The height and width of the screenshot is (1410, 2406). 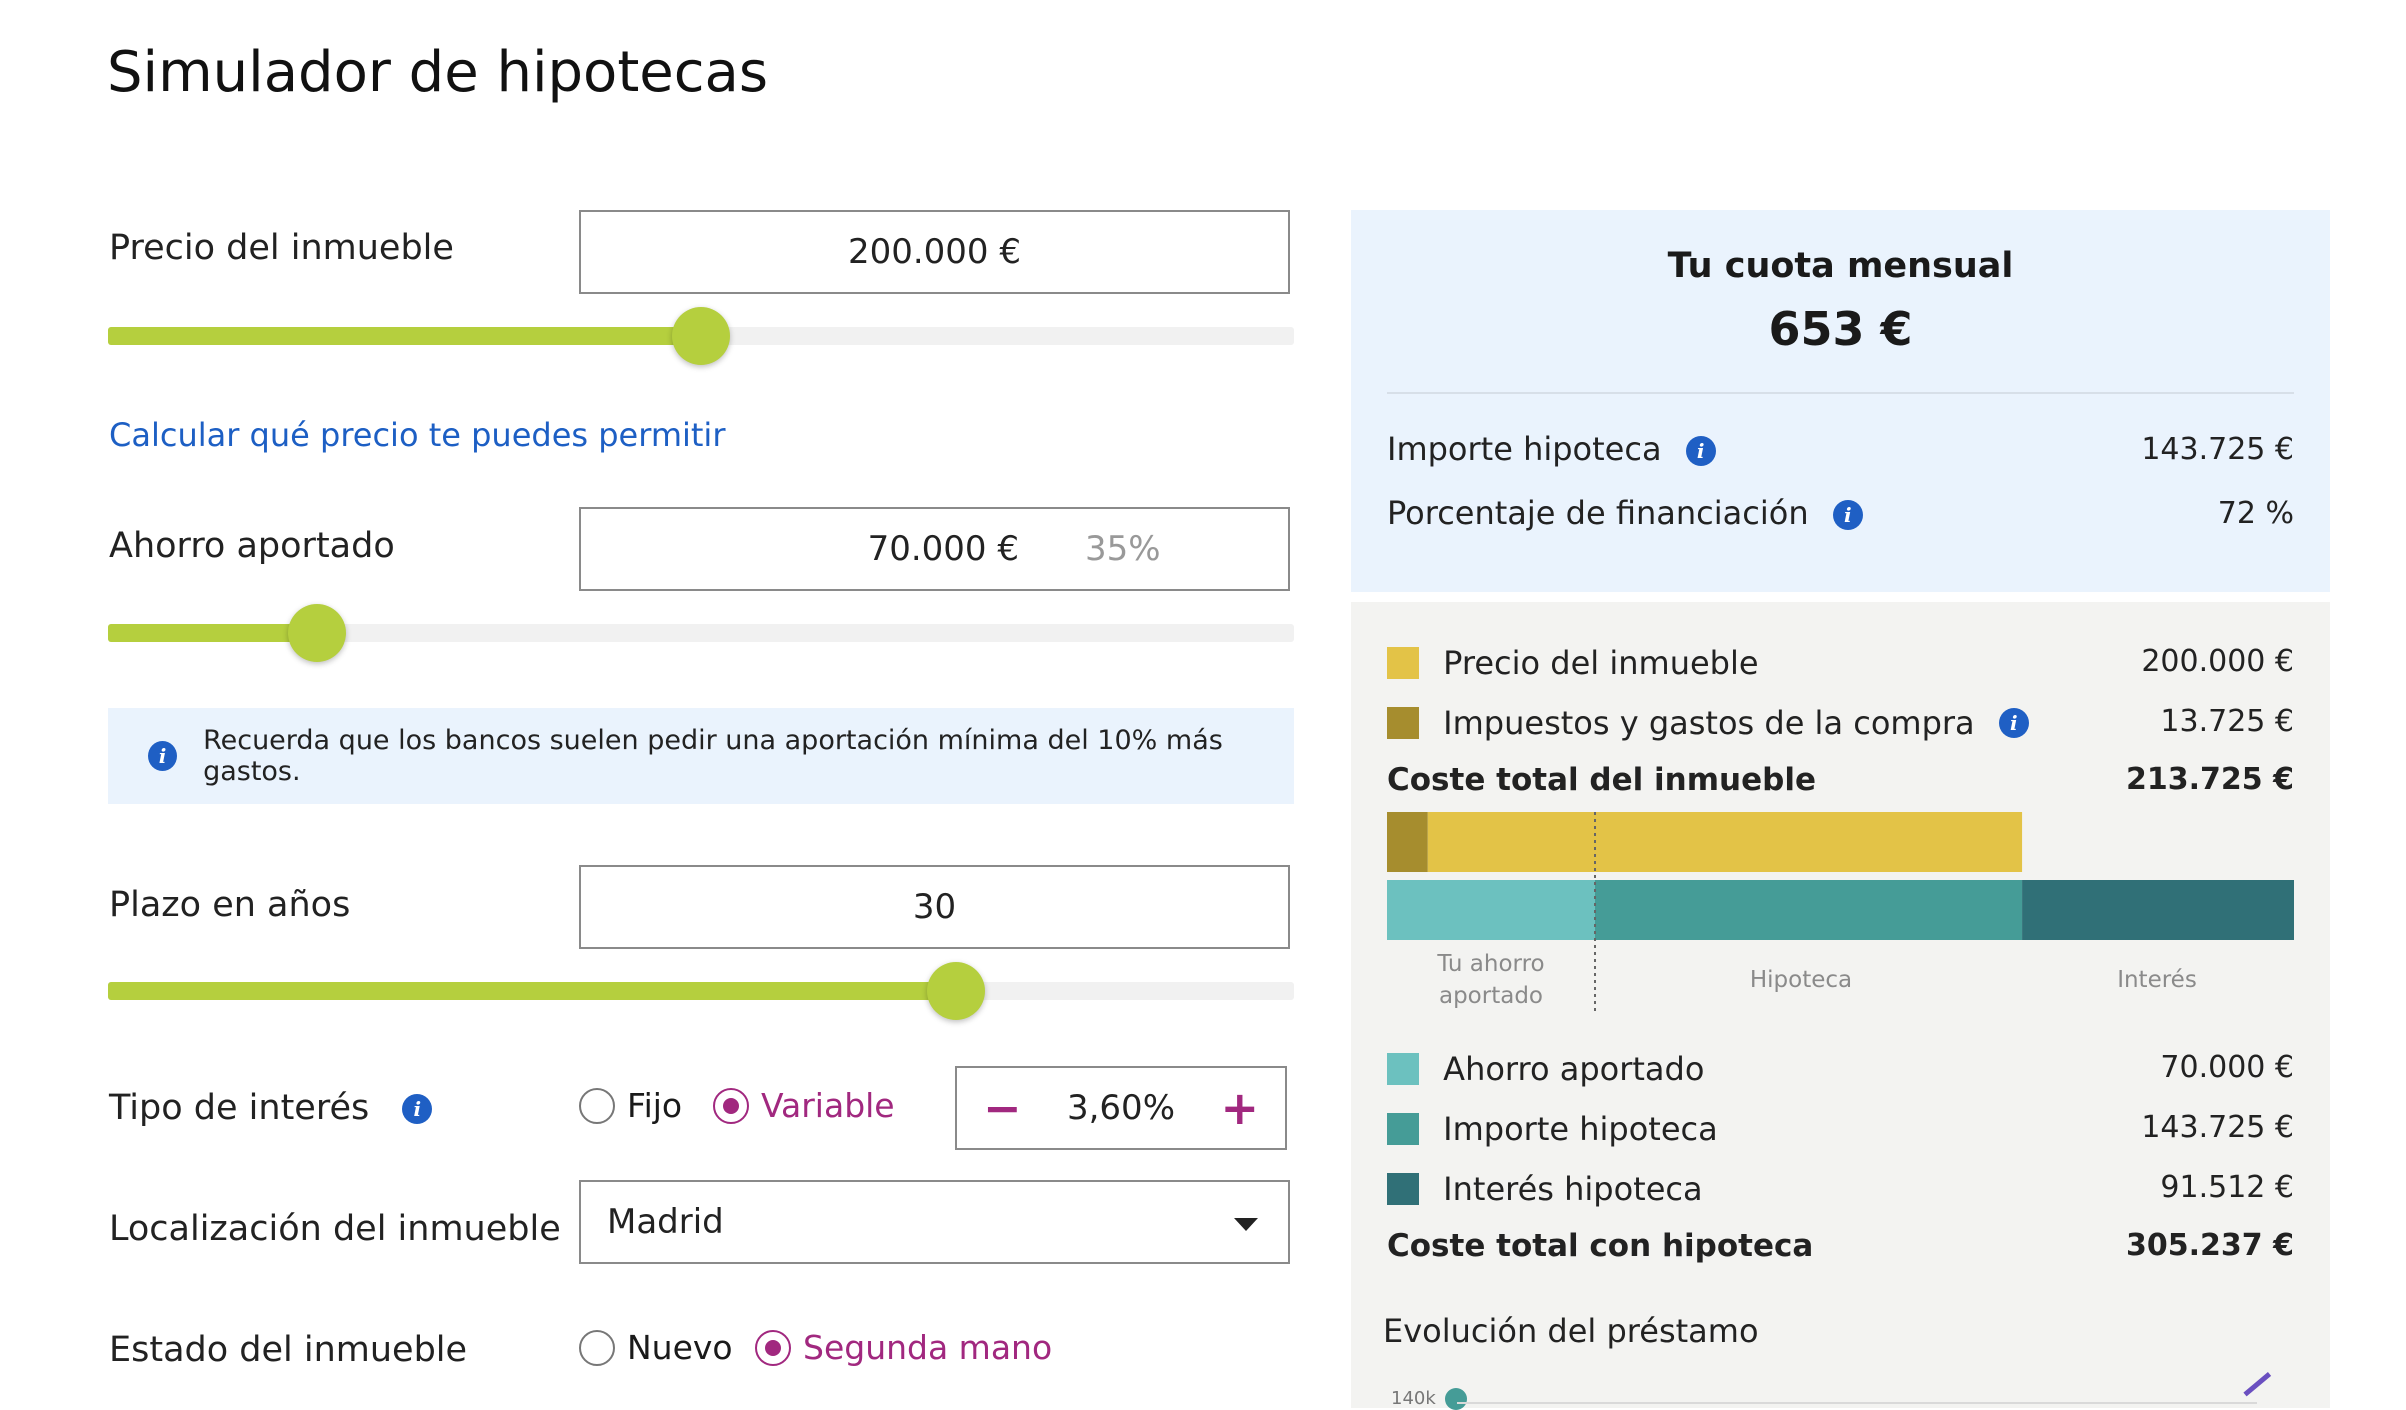 What do you see at coordinates (288, 1350) in the screenshot?
I see `estado-label: Estado del inmueble` at bounding box center [288, 1350].